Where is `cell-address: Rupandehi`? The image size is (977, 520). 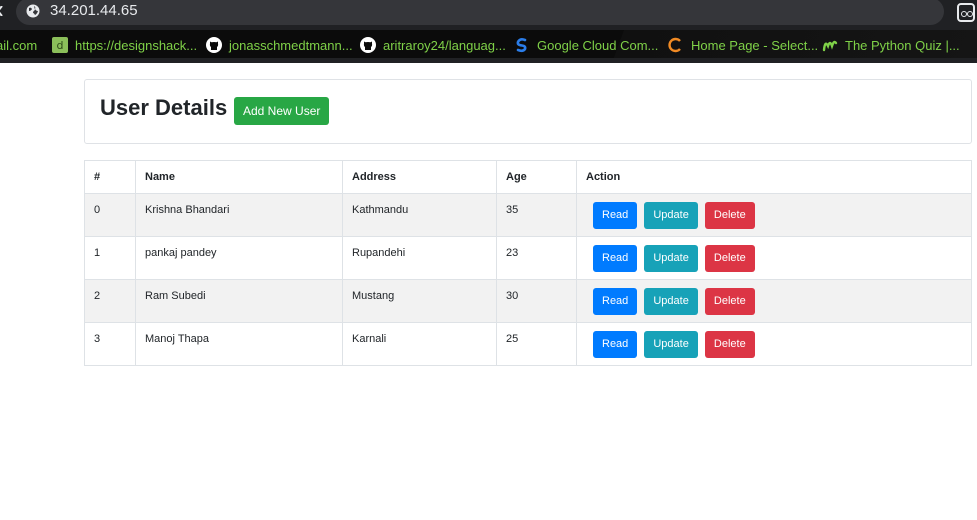 cell-address: Rupandehi is located at coordinates (419, 258).